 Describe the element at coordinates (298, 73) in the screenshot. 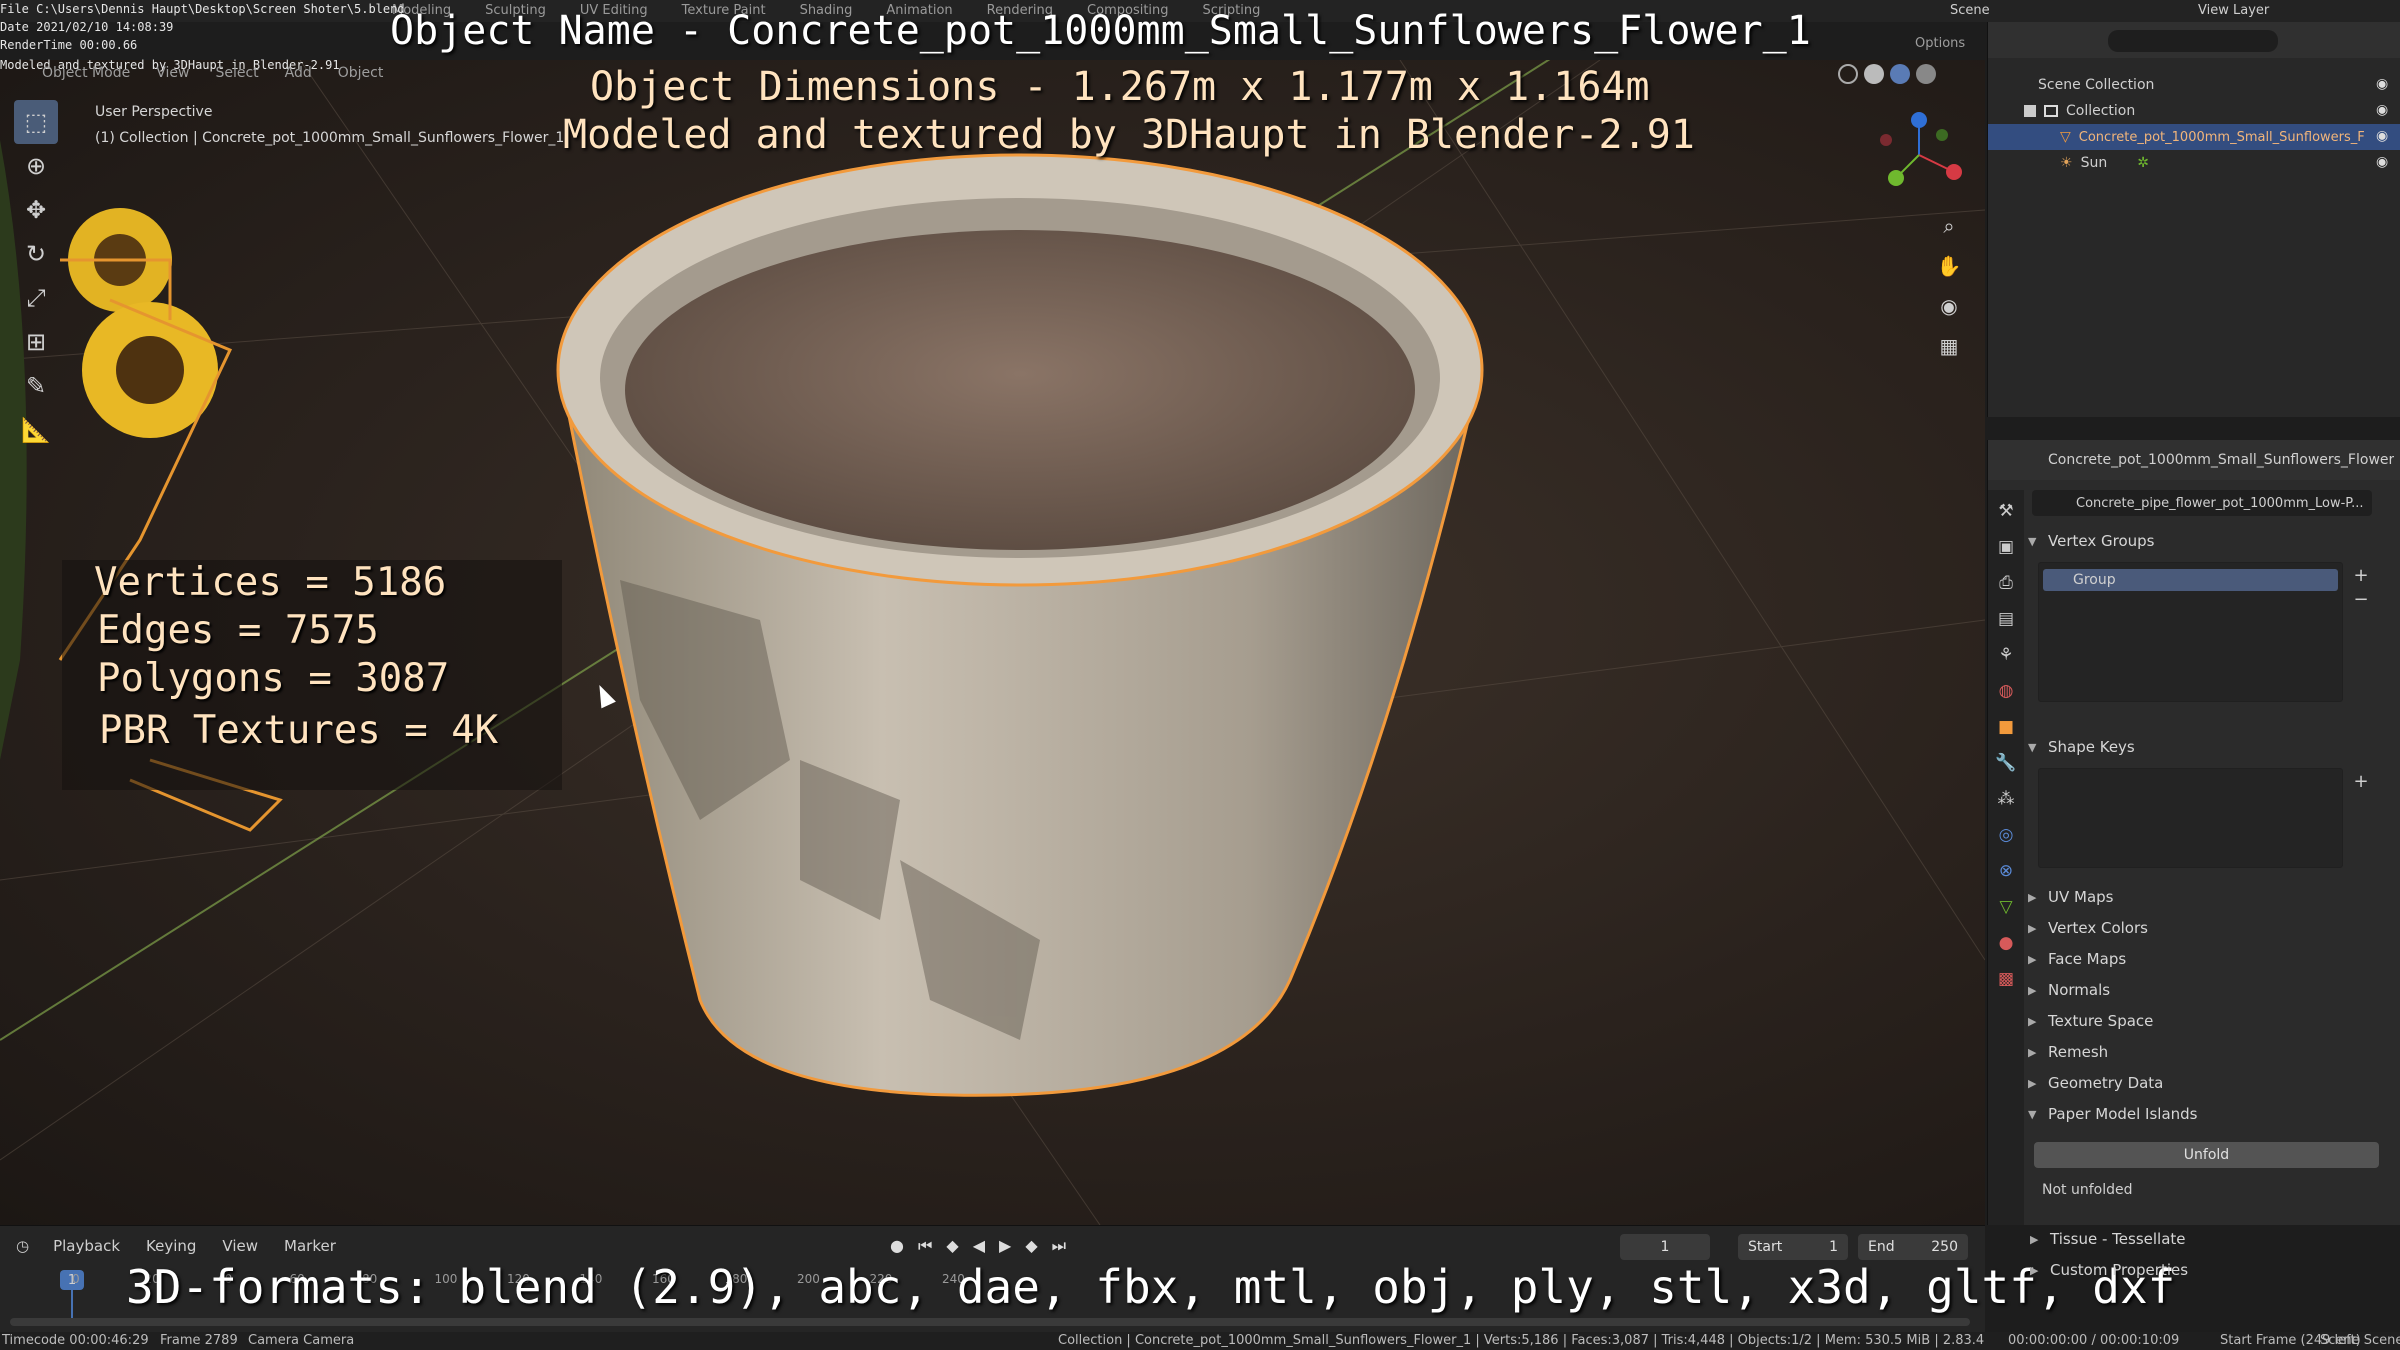

I see `viewport-menu-add: Add` at that location.